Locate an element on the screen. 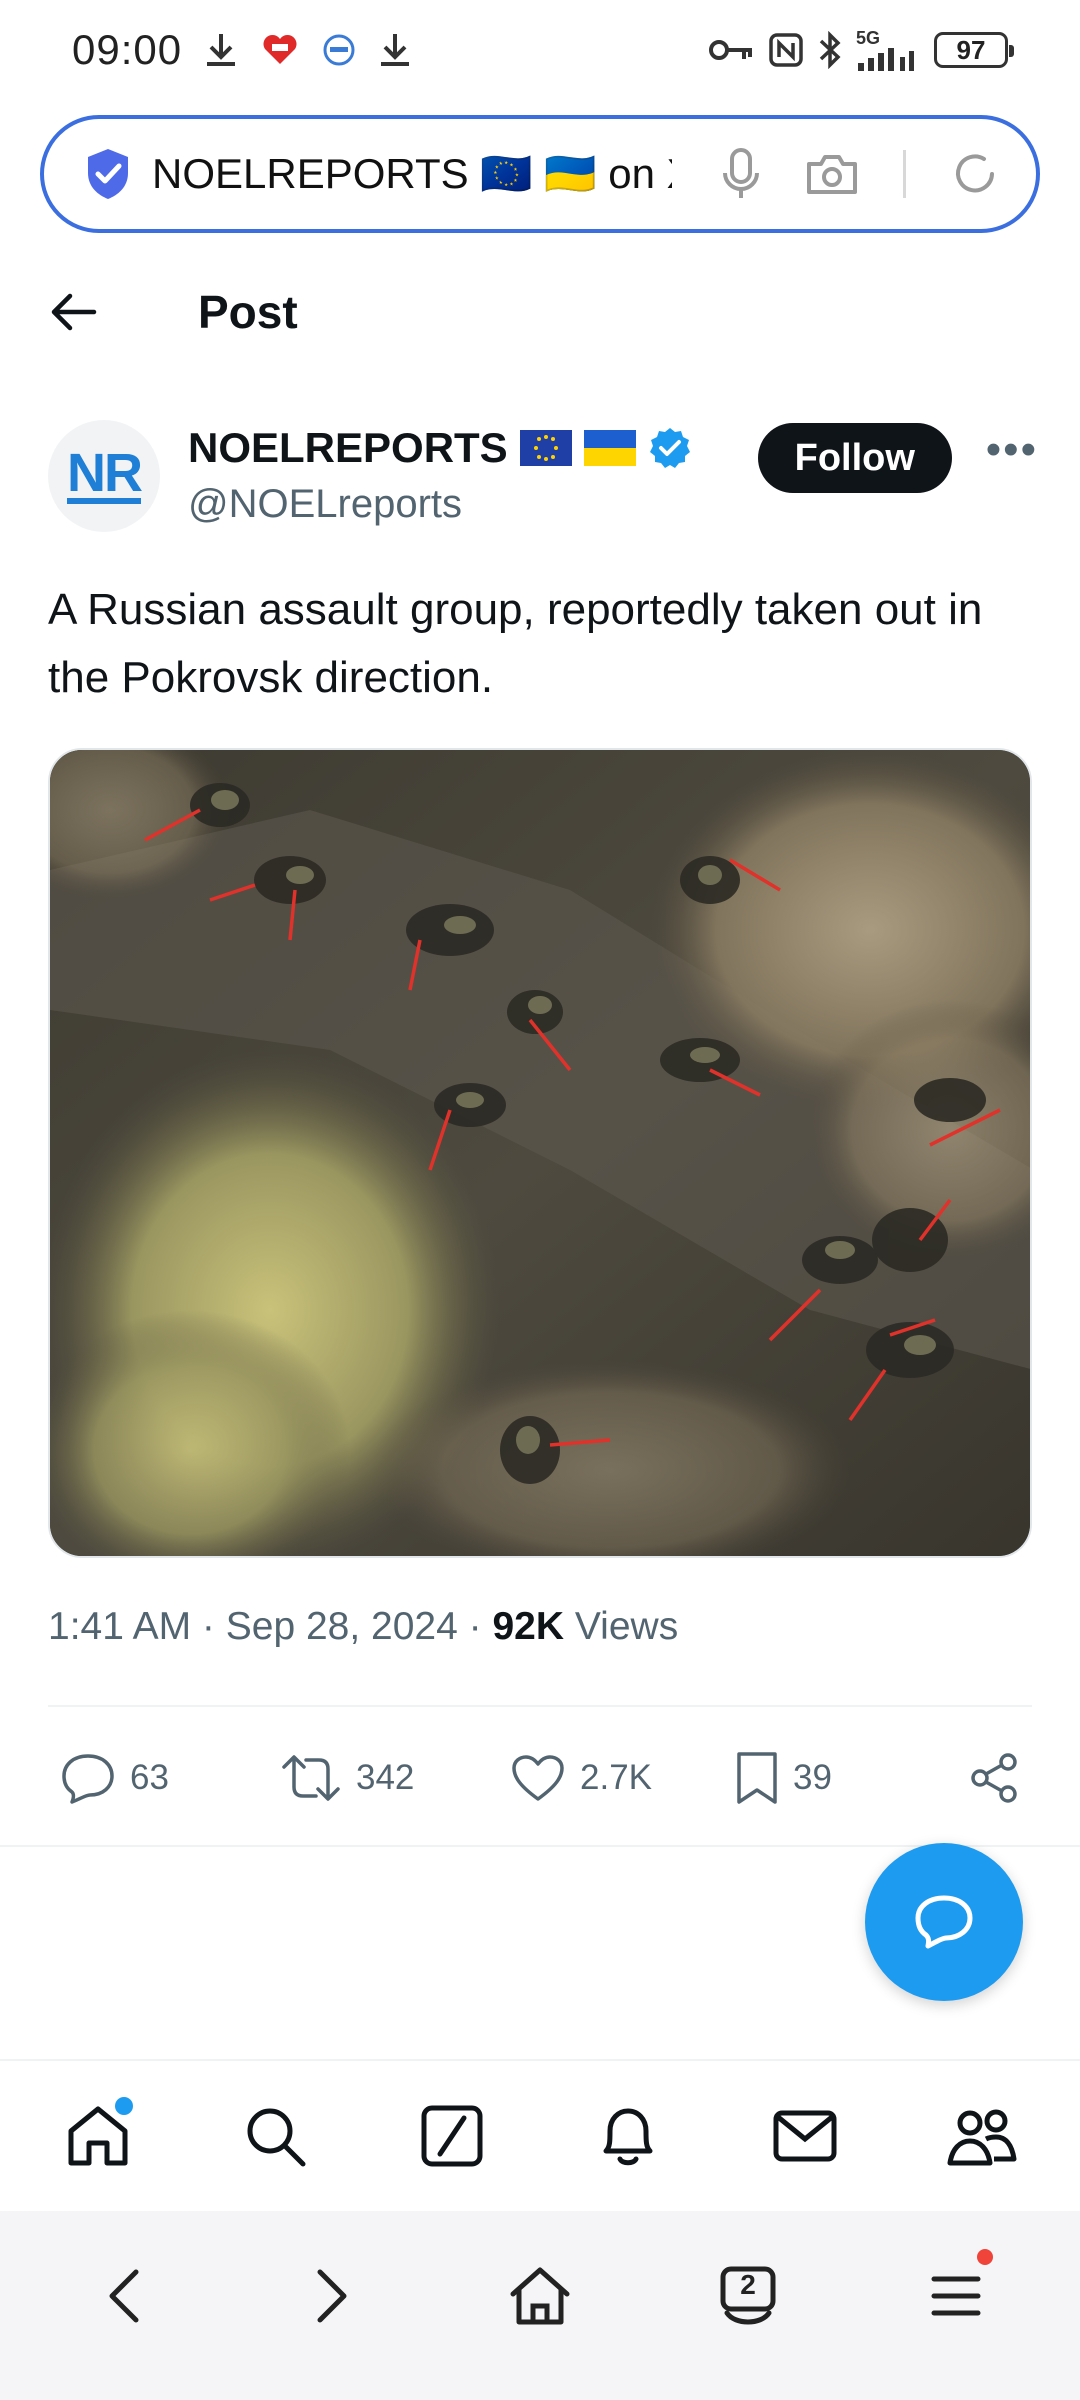  nfc-icon is located at coordinates (786, 50).